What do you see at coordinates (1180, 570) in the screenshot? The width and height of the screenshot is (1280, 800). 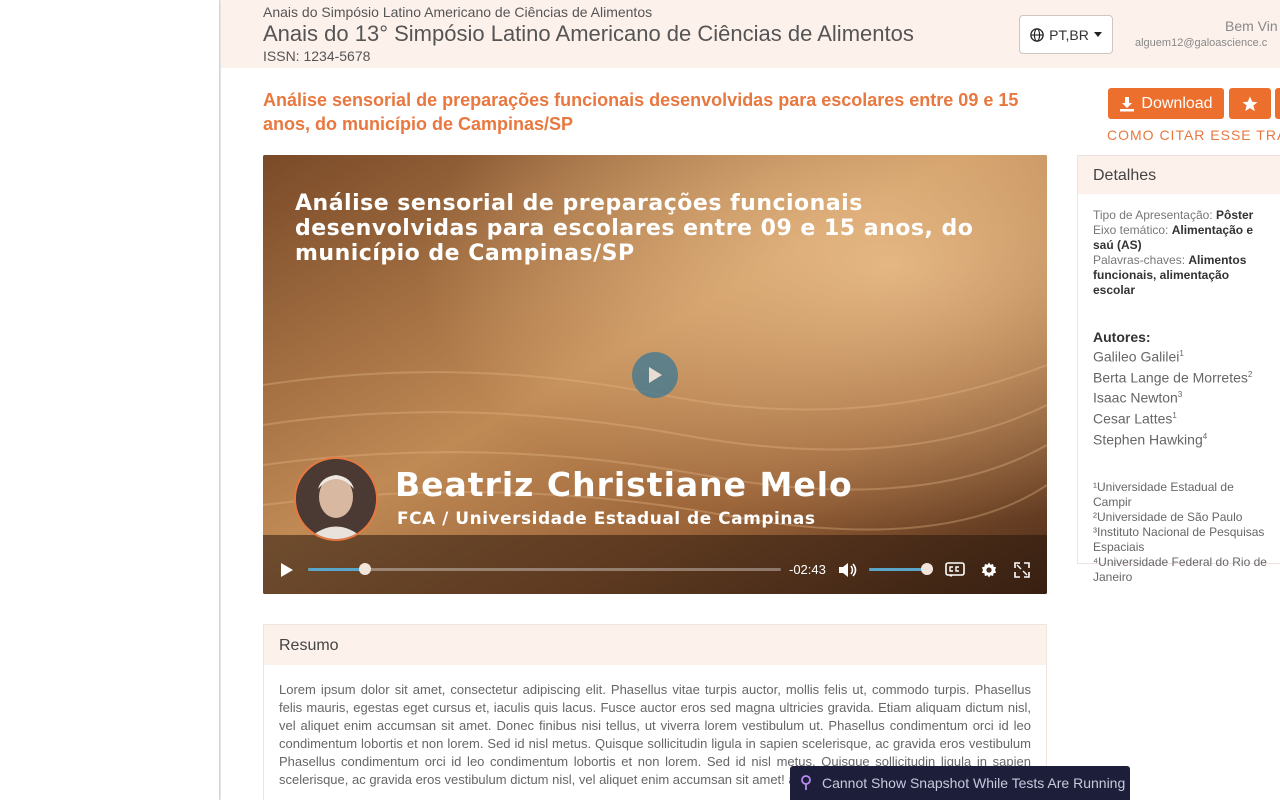 I see `affiliation-item: ⁴Universidade Federal do Rio de Janeiro` at bounding box center [1180, 570].